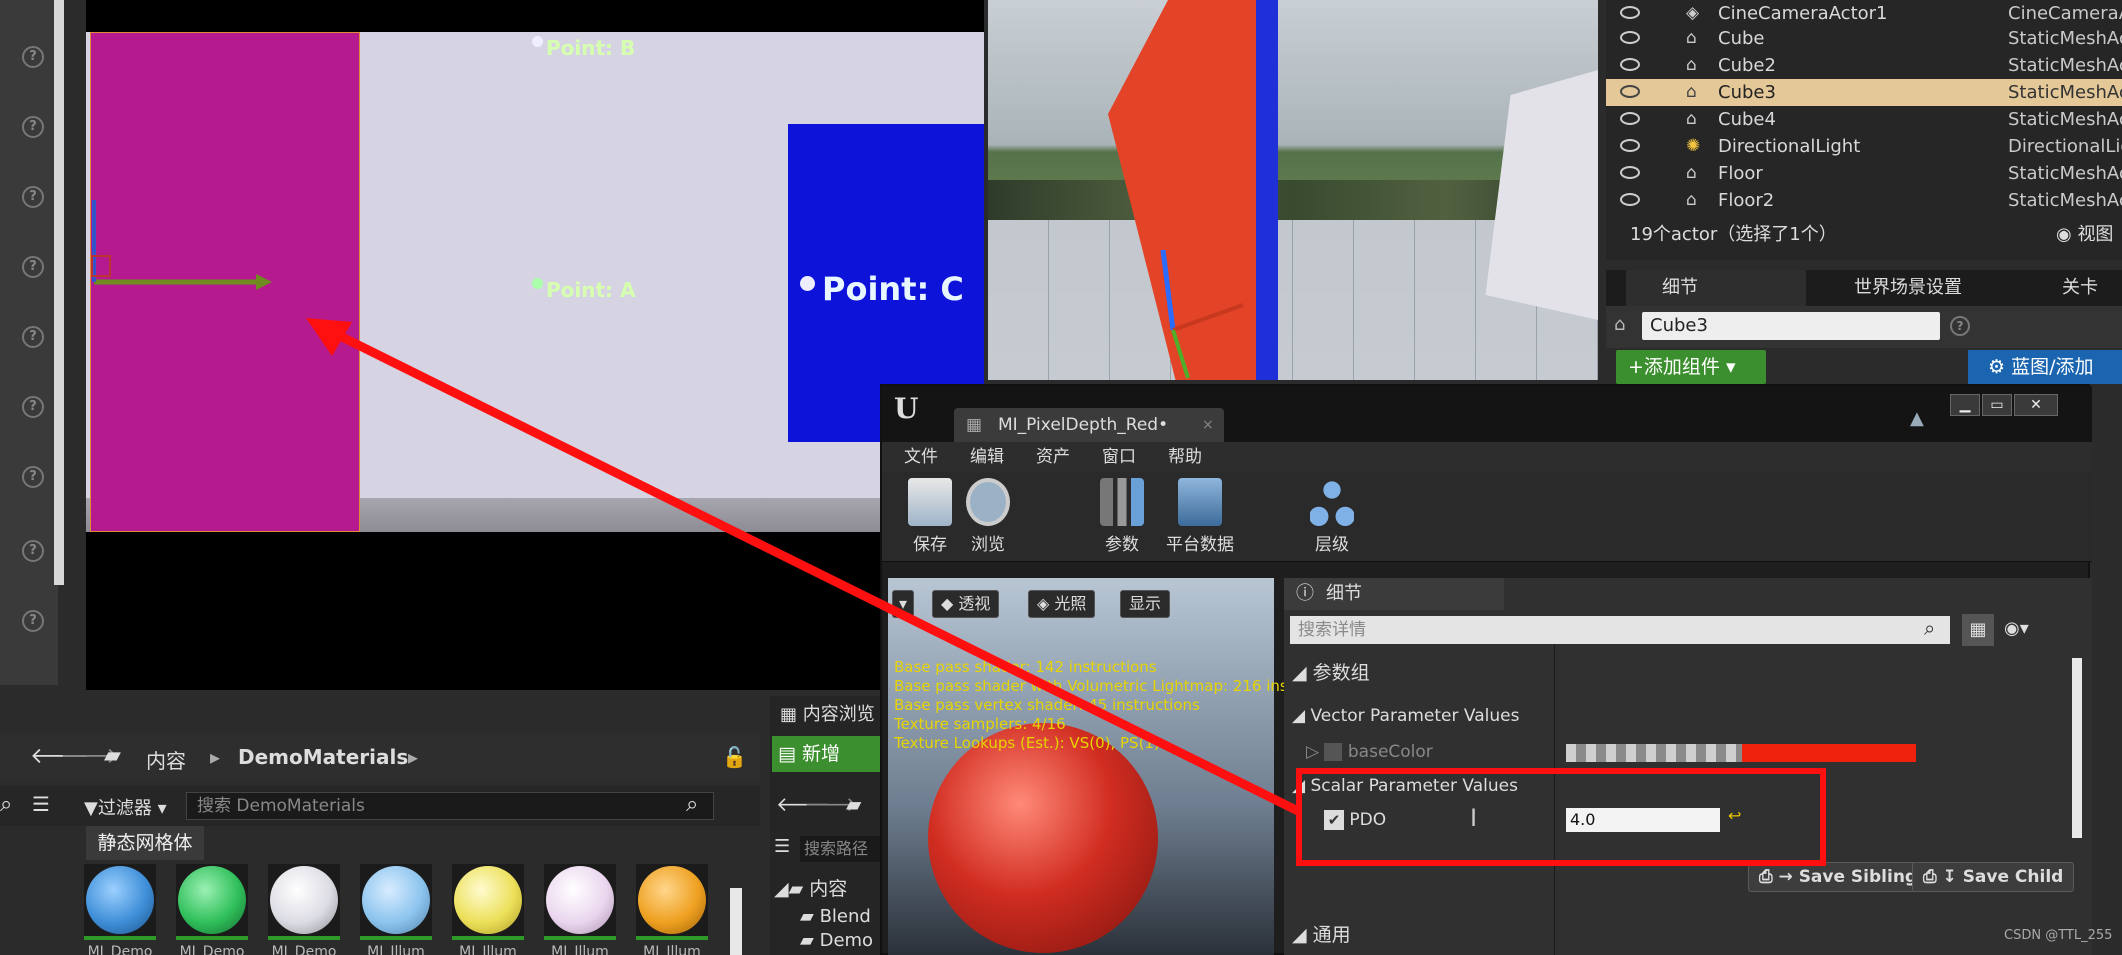 Image resolution: width=2122 pixels, height=955 pixels. Describe the element at coordinates (966, 604) in the screenshot. I see `perspective-button: ◆ 透视` at that location.